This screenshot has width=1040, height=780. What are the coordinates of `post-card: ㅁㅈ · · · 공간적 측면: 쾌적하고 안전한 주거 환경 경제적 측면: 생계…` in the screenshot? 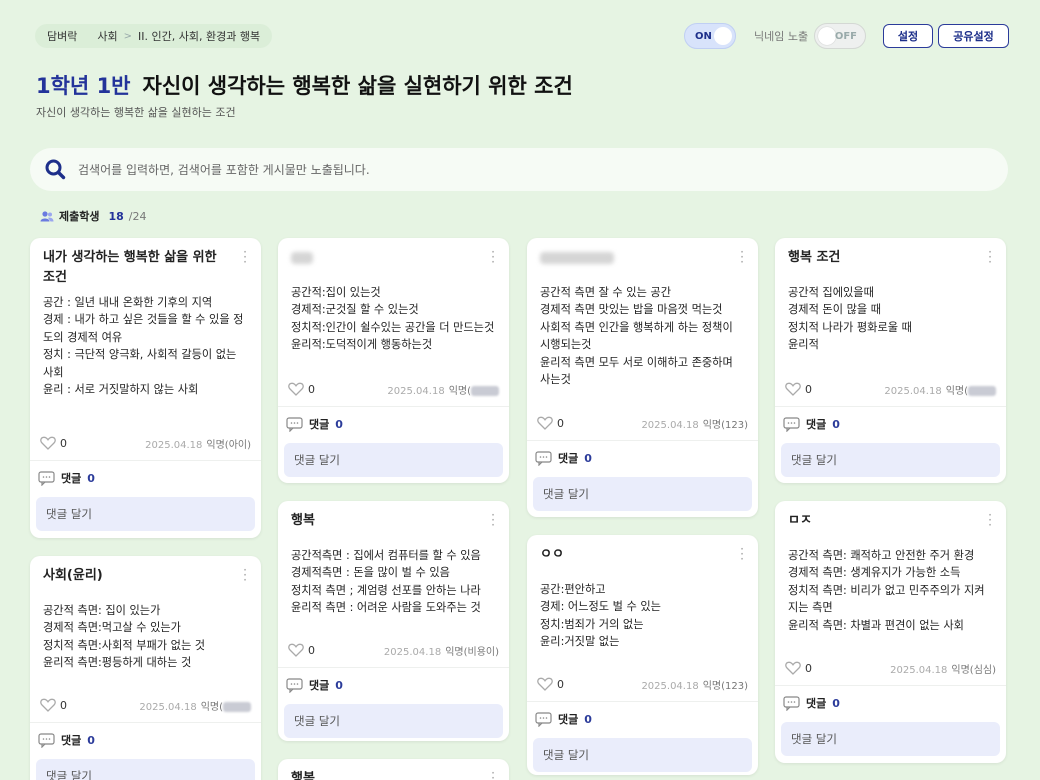 It's located at (890, 632).